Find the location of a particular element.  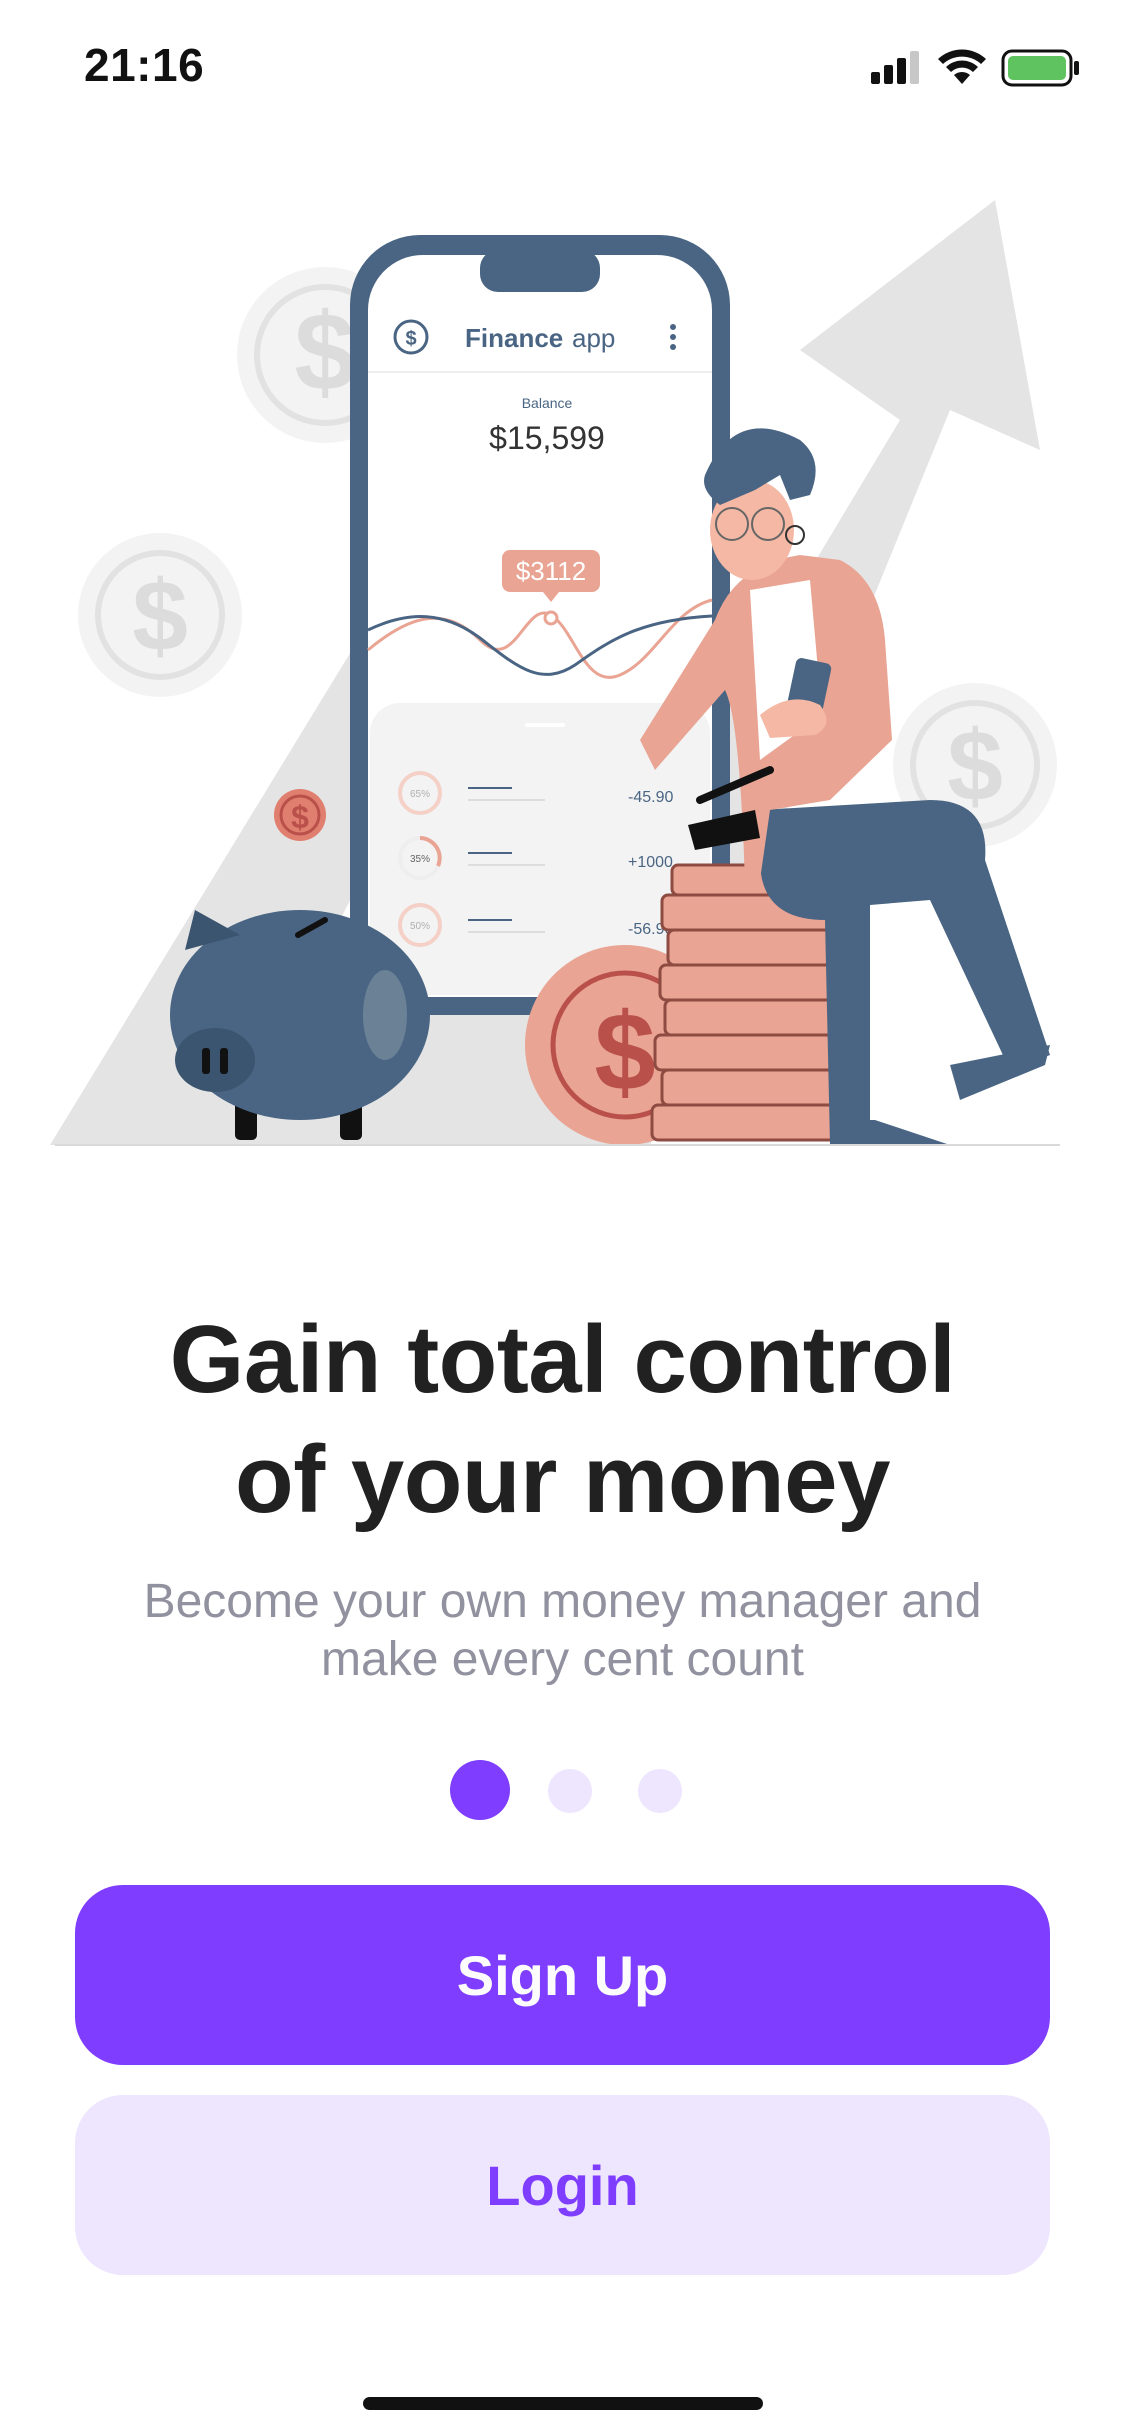

cellular-signal-icon is located at coordinates (895, 67).